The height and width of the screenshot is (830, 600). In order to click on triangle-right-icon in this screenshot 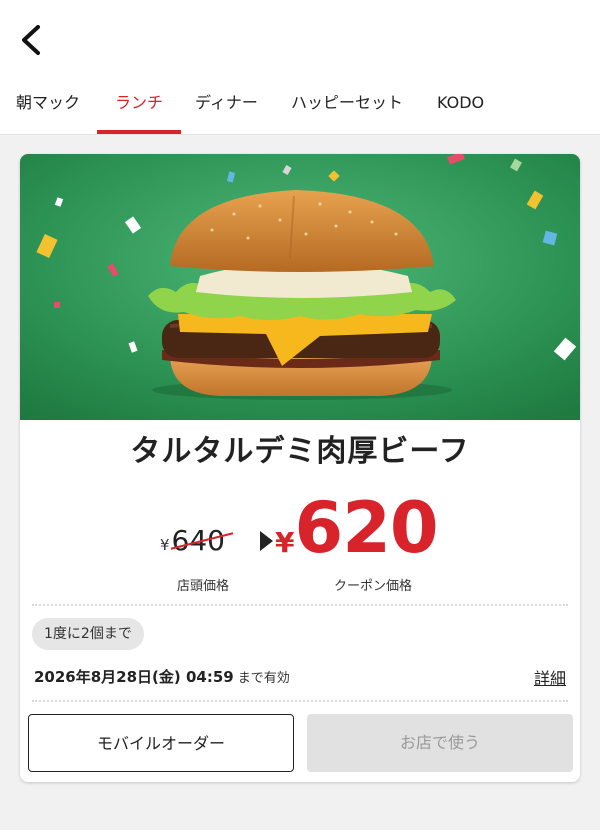, I will do `click(266, 541)`.